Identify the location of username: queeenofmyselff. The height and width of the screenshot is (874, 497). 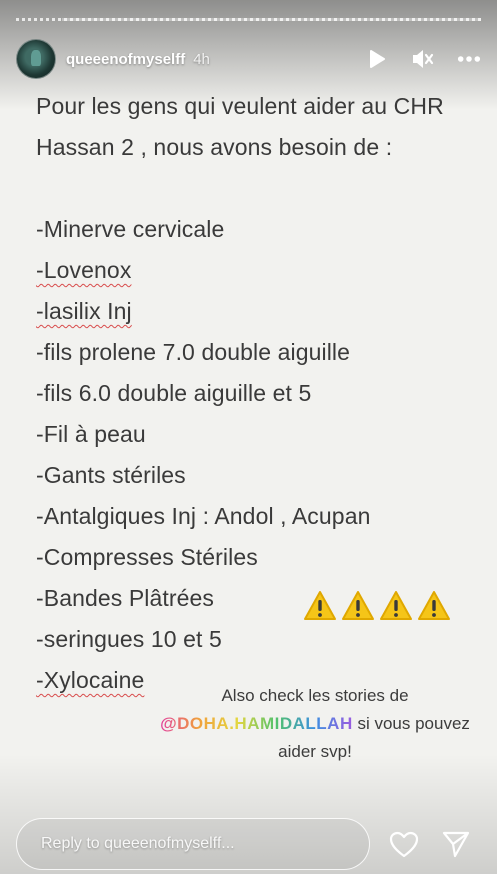
(125, 59).